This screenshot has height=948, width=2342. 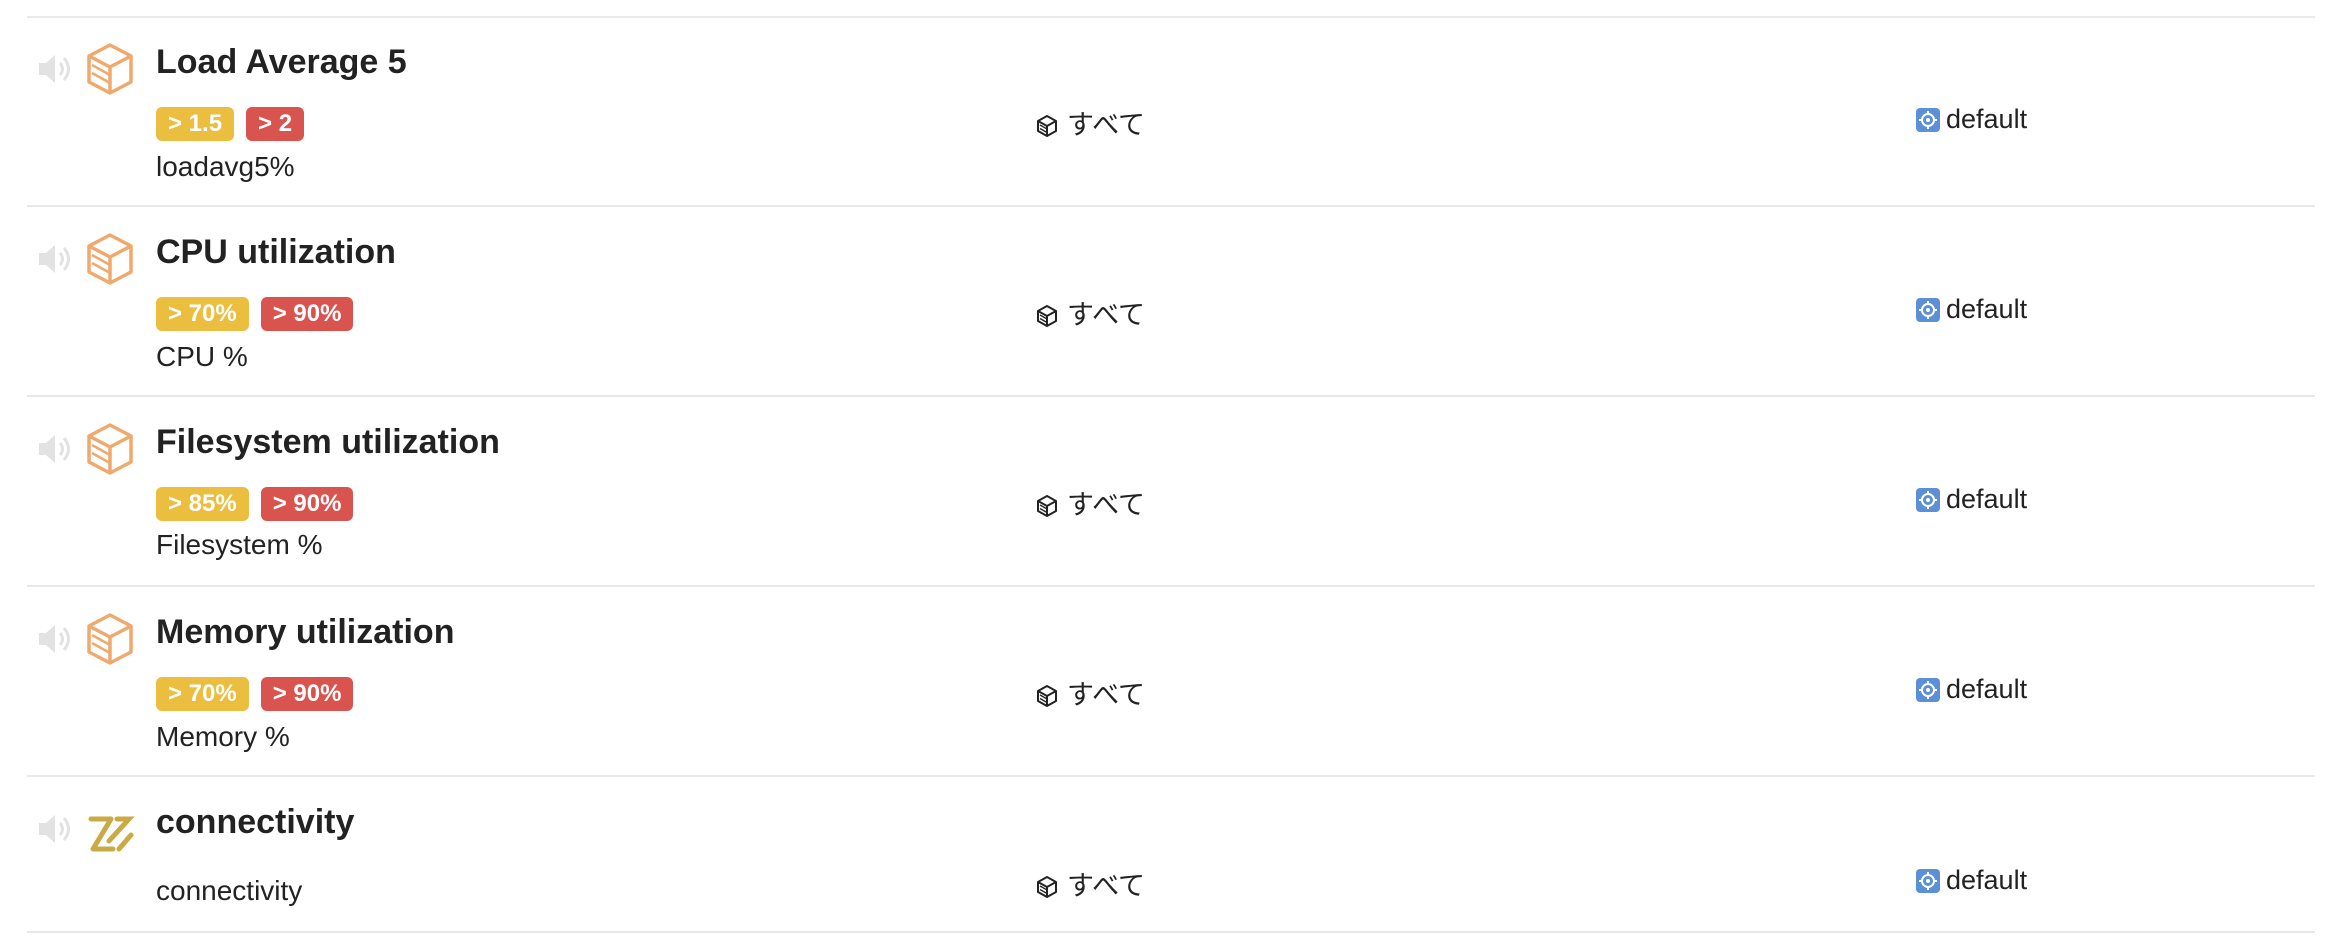 I want to click on monitor-name: Filesystem utilization, so click(x=328, y=442).